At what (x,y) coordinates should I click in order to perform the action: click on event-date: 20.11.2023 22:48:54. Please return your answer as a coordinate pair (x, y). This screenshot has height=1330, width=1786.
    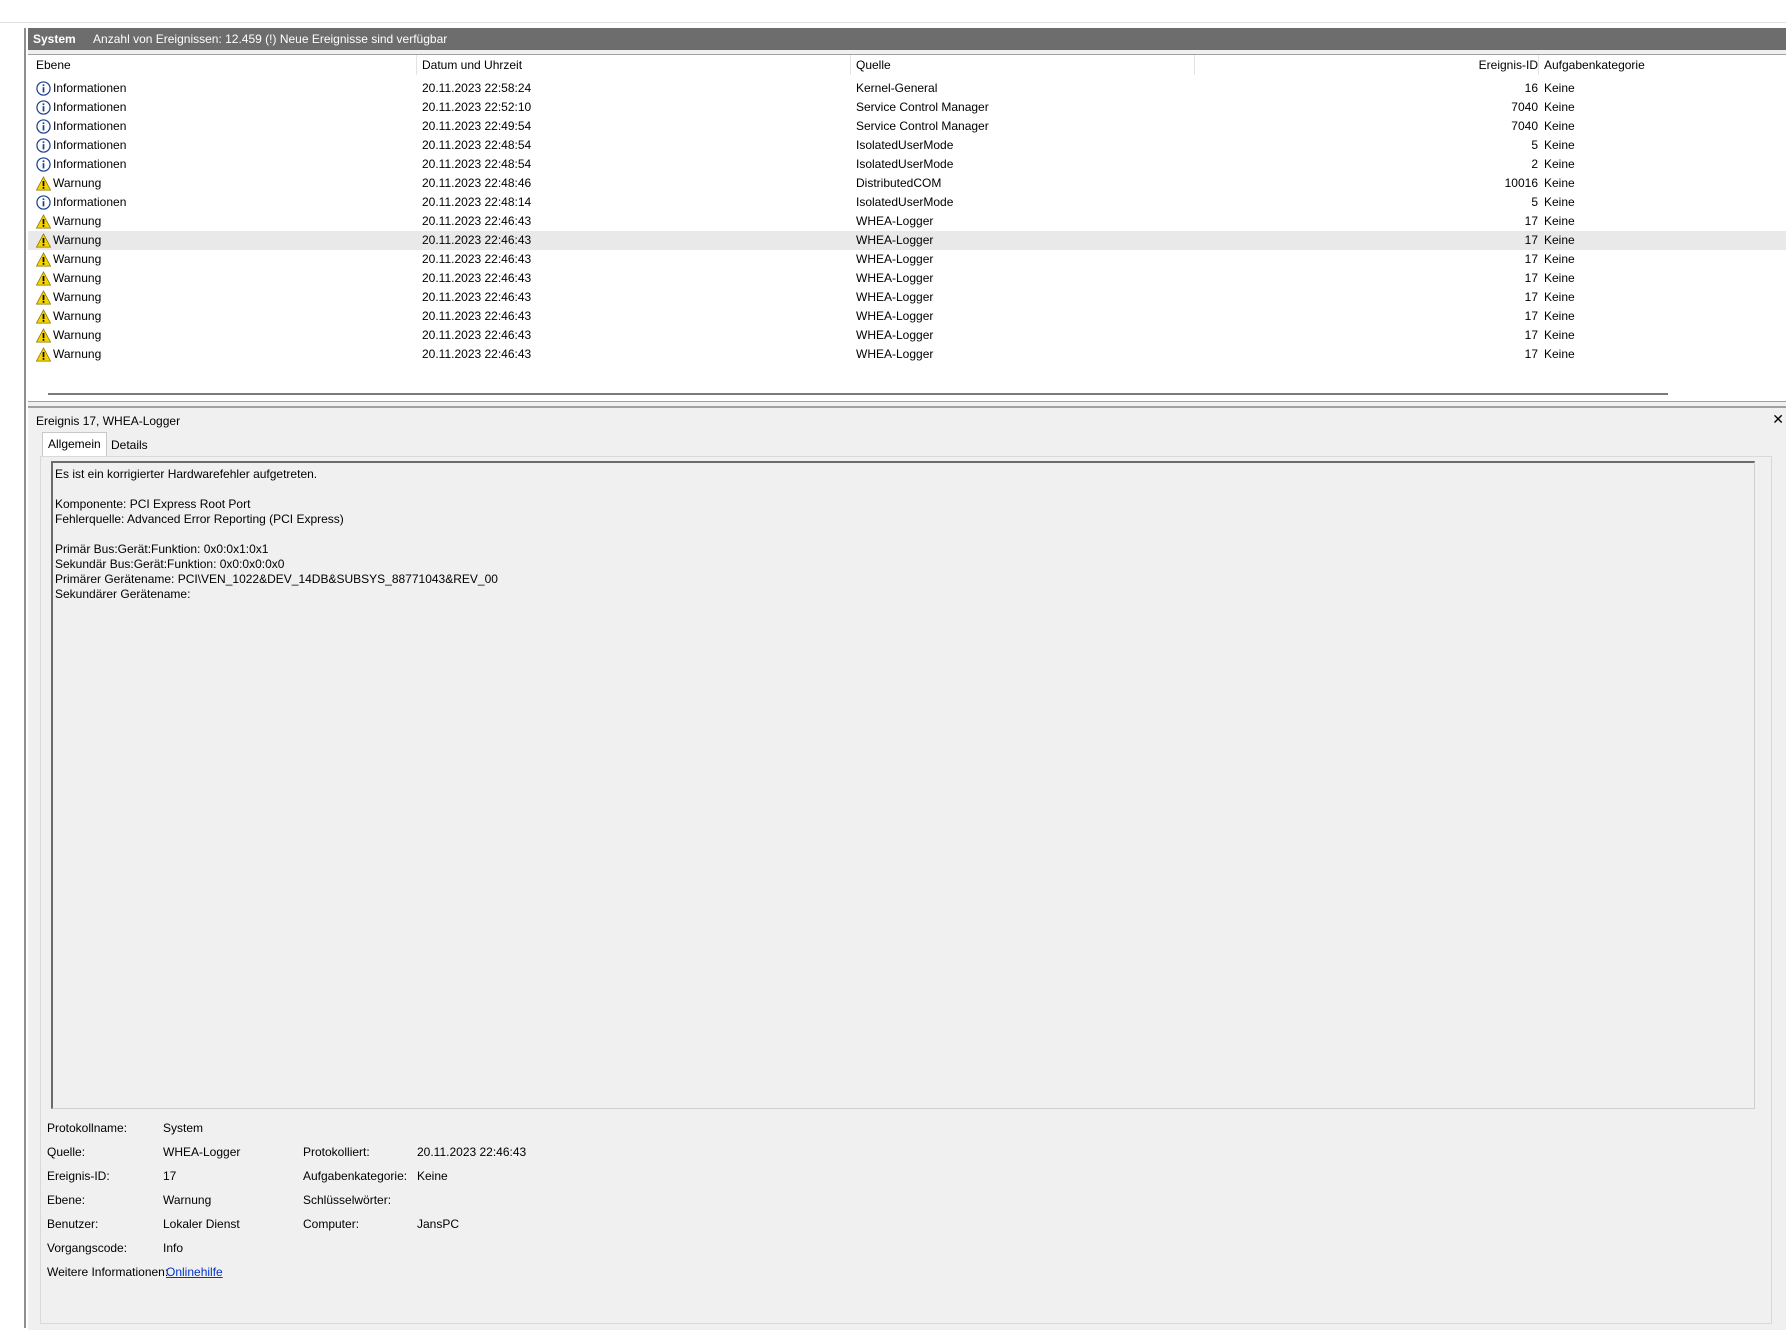
    Looking at the image, I should click on (477, 164).